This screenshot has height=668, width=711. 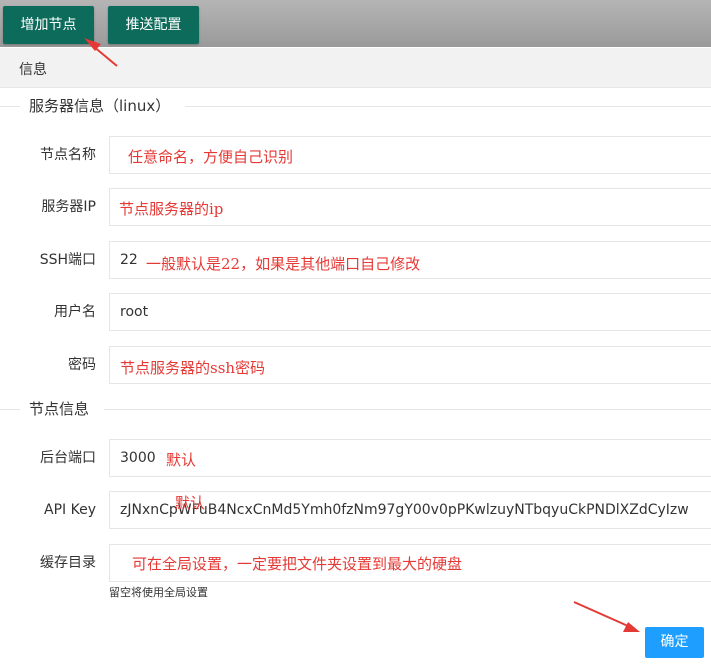 I want to click on backend-port-input, so click(x=410, y=458).